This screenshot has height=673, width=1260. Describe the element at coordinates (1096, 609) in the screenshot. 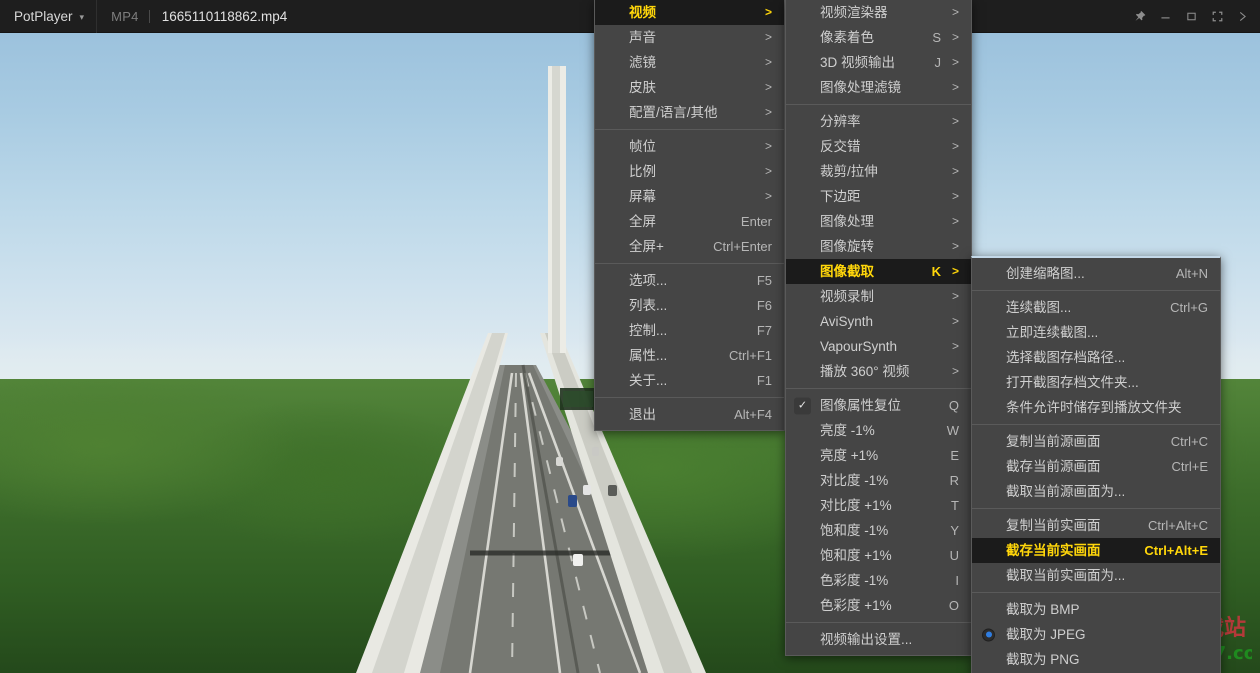

I see `menu-item-截取为BMP: 截取为 BMP` at that location.